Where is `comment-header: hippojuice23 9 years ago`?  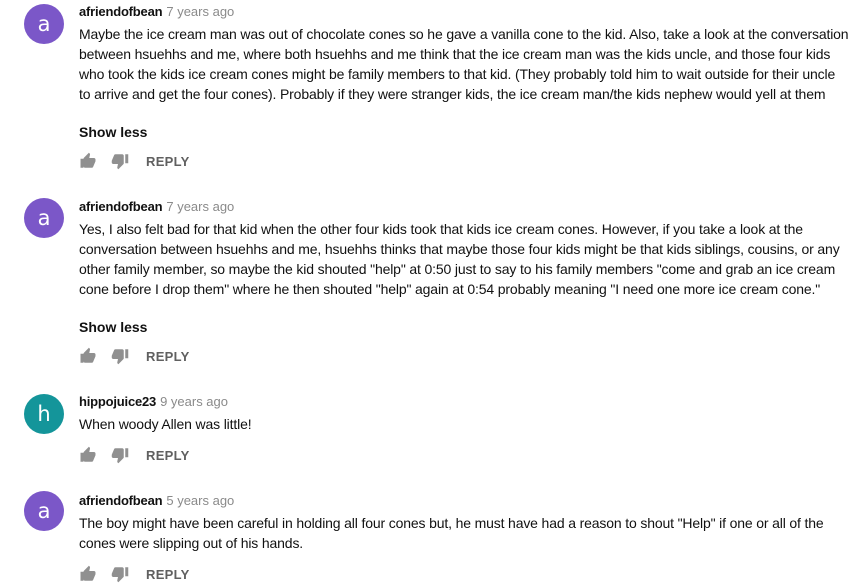 comment-header: hippojuice23 9 years ago is located at coordinates (153, 402).